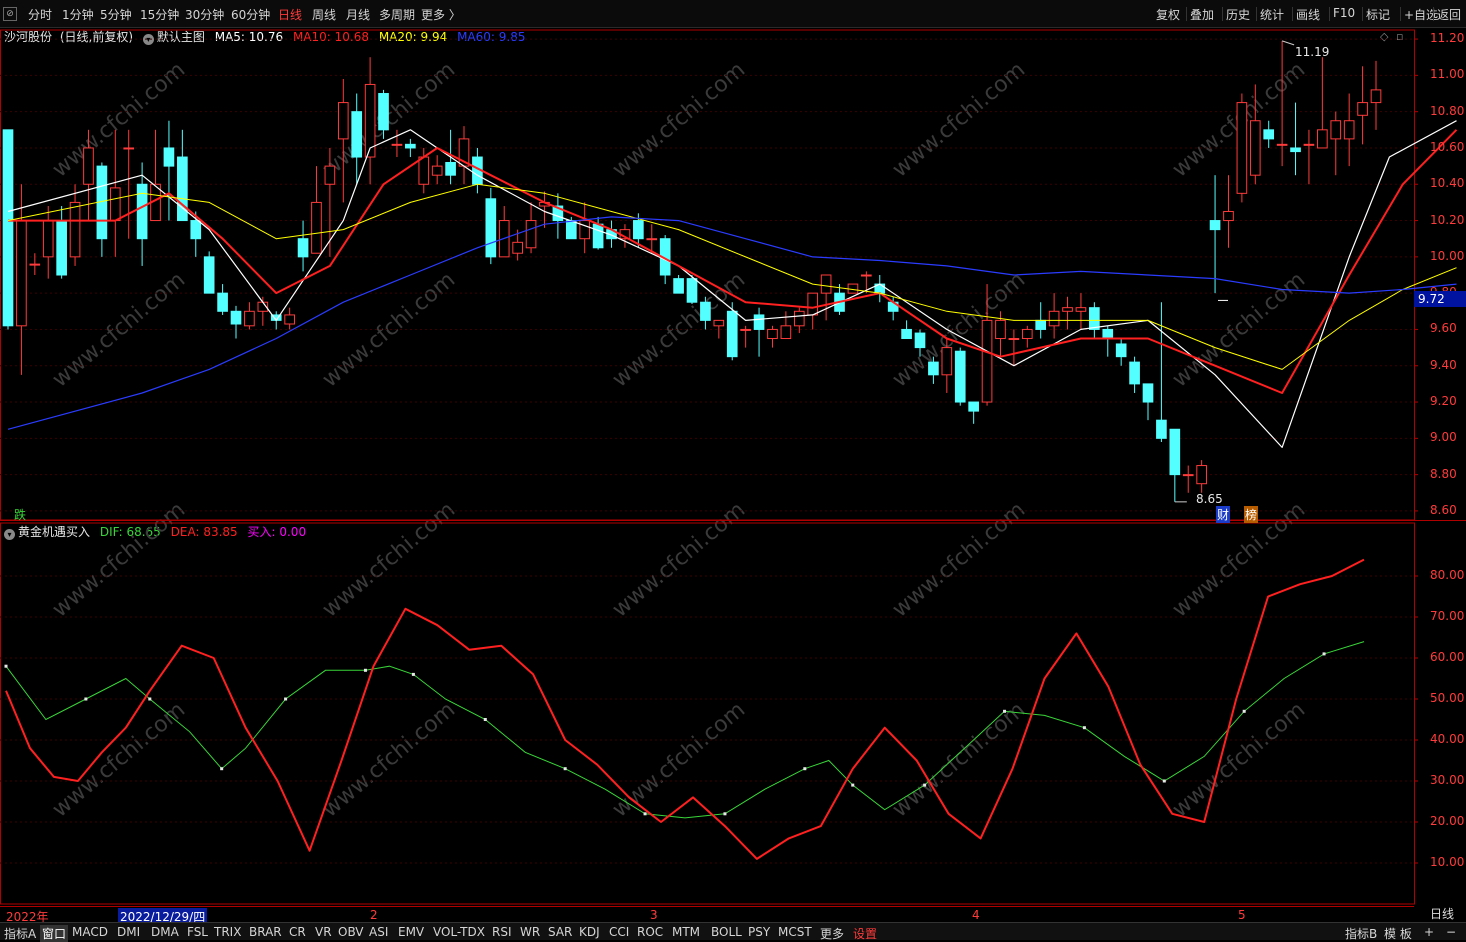  What do you see at coordinates (589, 932) in the screenshot?
I see `indicator-tab-17: KDJ` at bounding box center [589, 932].